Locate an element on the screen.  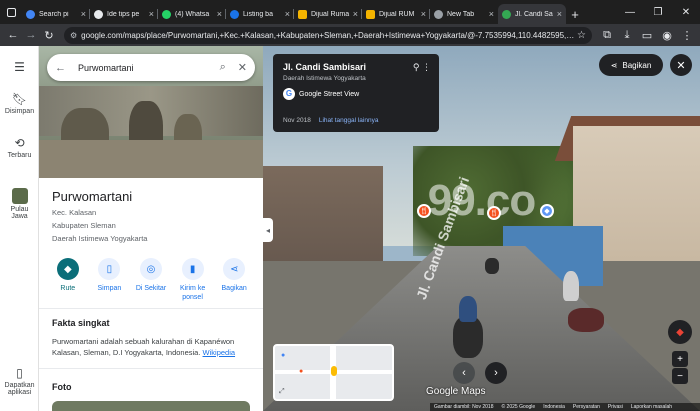
new-tab-button: + is located at coordinates (575, 14).